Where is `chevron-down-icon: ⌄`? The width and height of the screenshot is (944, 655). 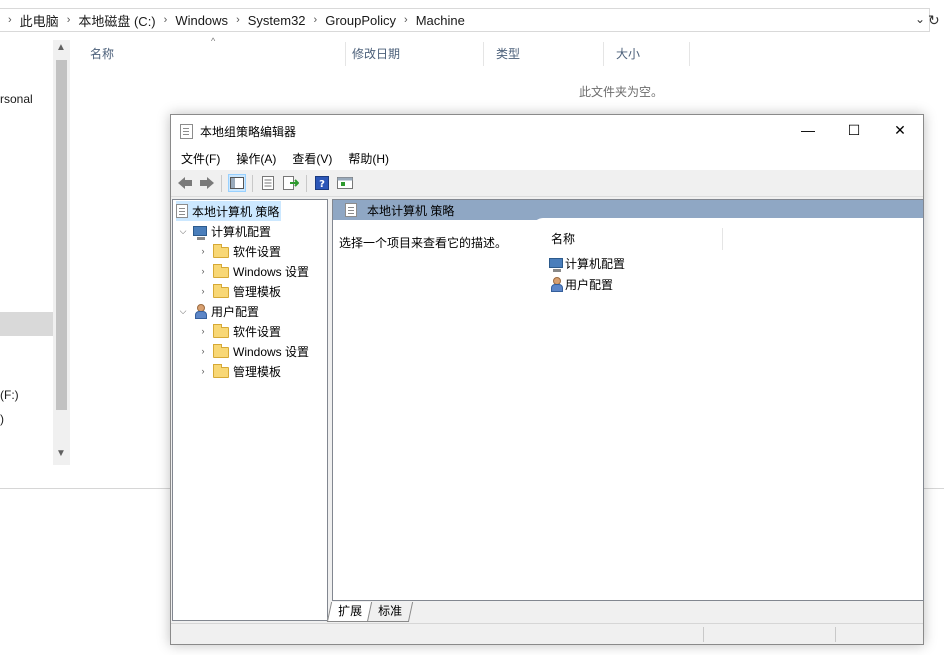
chevron-down-icon: ⌄ is located at coordinates (920, 19).